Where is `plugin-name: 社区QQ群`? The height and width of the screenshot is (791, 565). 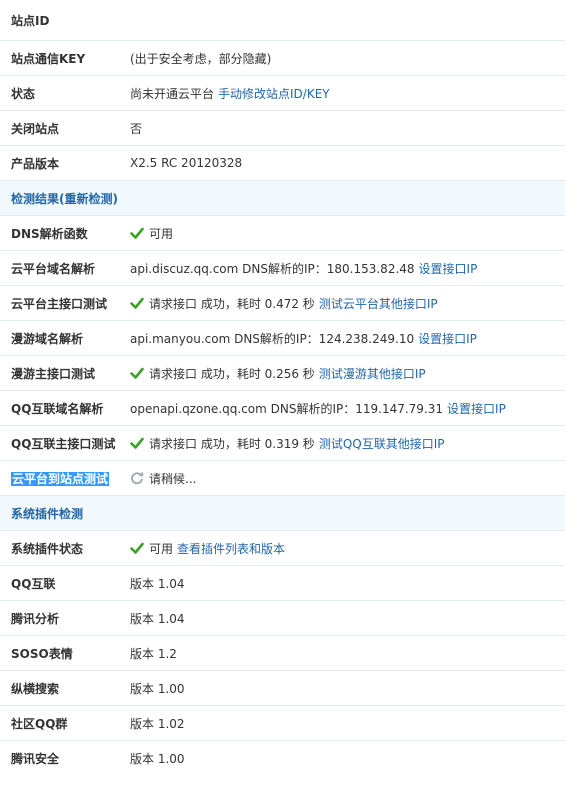 plugin-name: 社区QQ群 is located at coordinates (39, 723).